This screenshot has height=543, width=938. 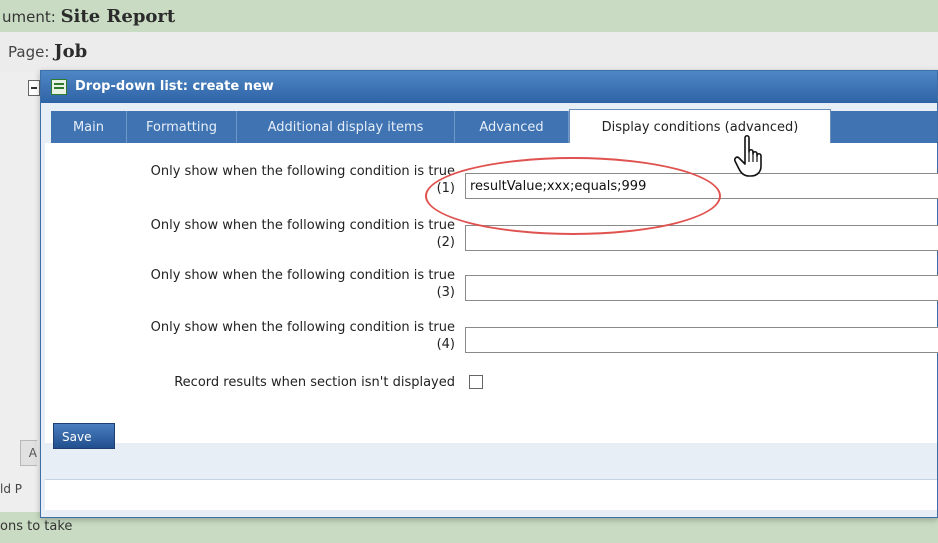 I want to click on record-results-checkbox, so click(x=476, y=382).